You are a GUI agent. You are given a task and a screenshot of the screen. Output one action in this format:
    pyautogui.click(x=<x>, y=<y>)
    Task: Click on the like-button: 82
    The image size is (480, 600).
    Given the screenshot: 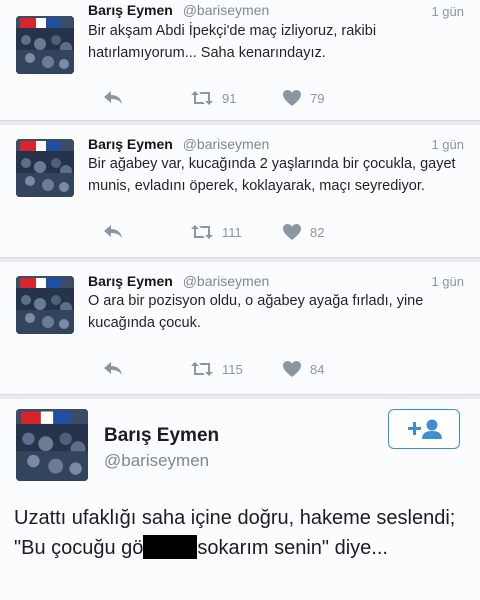 What is the action you would take?
    pyautogui.click(x=303, y=232)
    